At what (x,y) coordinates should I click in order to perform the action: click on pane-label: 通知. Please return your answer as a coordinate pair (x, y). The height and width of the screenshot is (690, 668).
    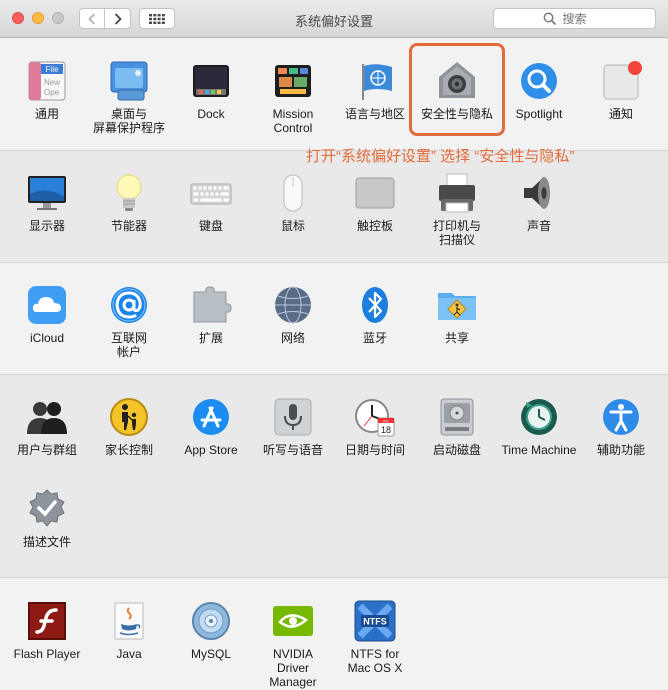
    Looking at the image, I should click on (620, 114).